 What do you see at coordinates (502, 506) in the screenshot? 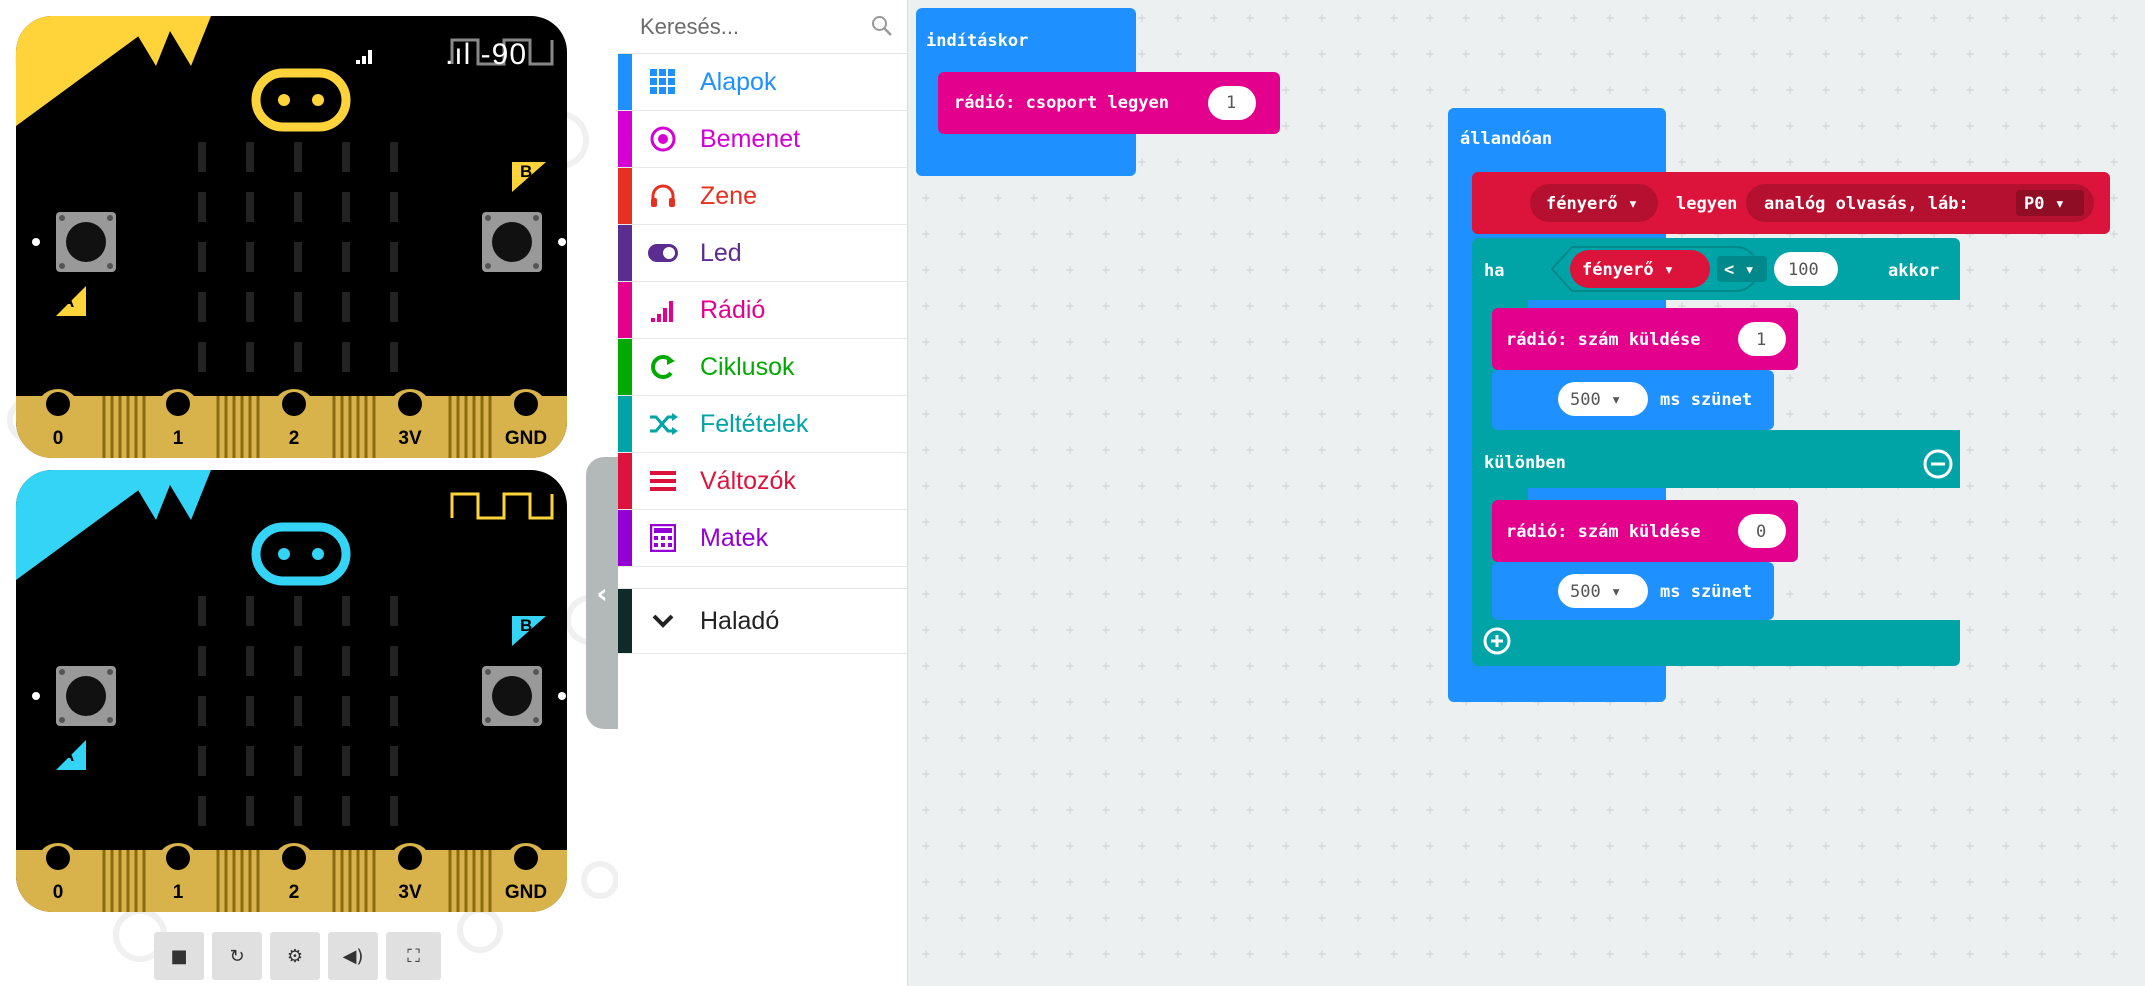
I see `wave-icon` at bounding box center [502, 506].